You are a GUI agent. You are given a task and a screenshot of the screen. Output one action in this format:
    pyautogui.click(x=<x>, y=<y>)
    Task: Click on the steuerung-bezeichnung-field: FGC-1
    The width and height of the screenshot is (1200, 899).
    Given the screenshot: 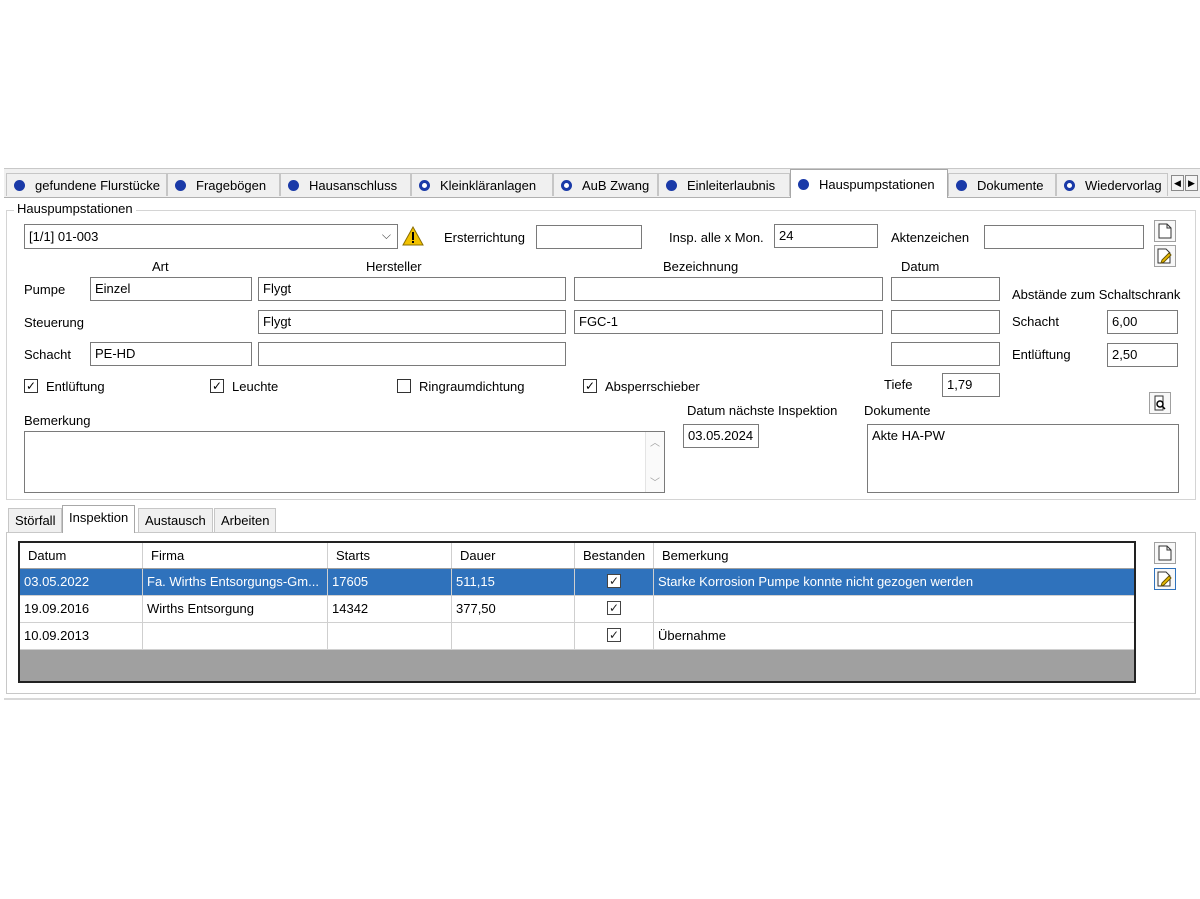 What is the action you would take?
    pyautogui.click(x=728, y=322)
    